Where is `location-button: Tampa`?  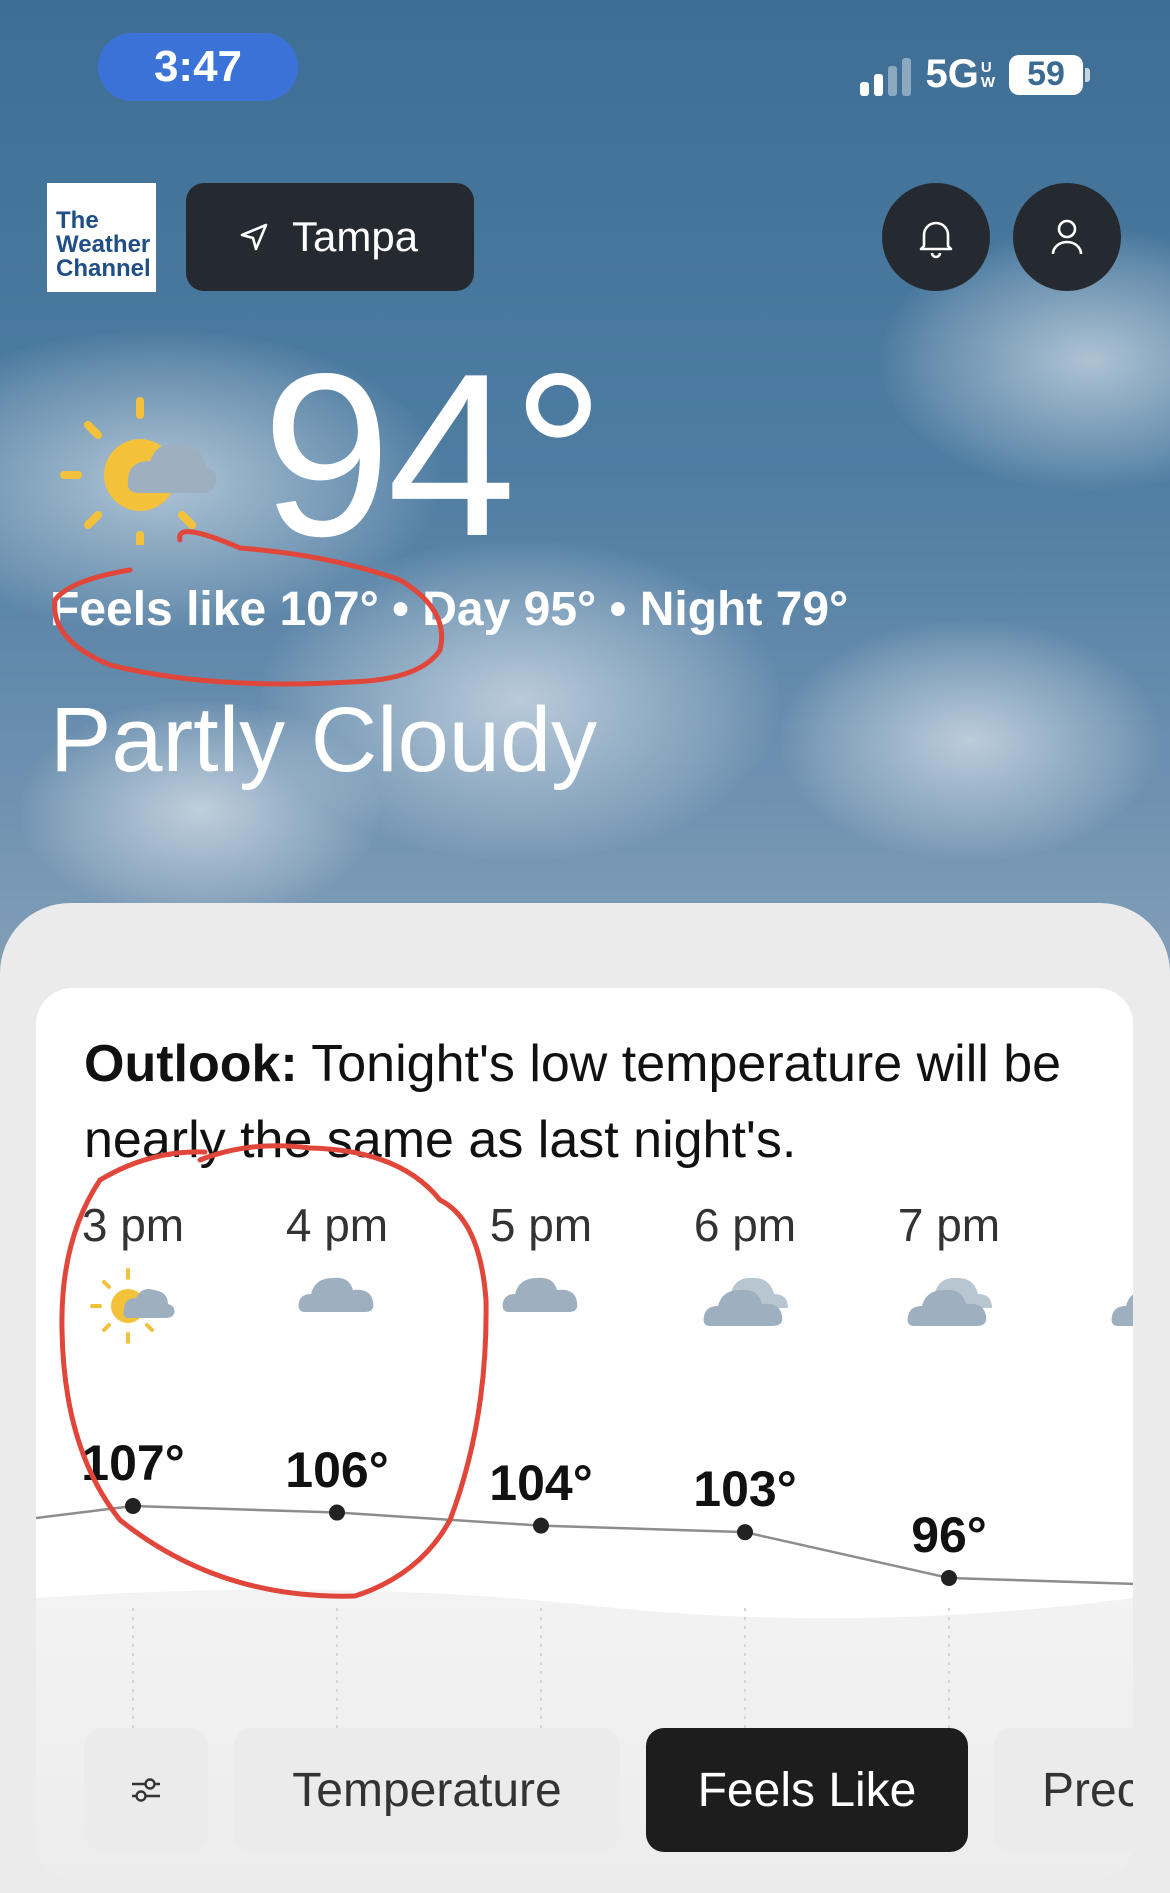 location-button: Tampa is located at coordinates (330, 237).